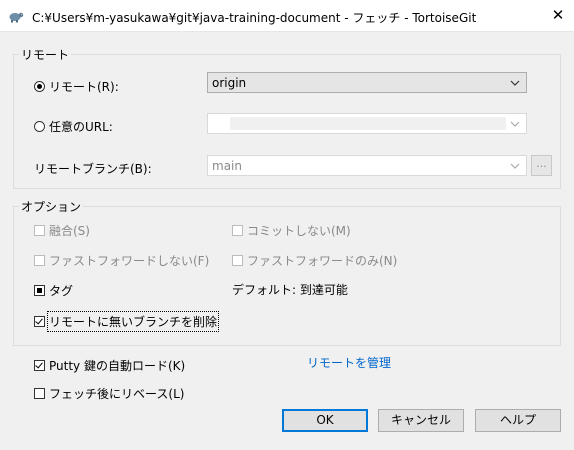 The width and height of the screenshot is (574, 450). What do you see at coordinates (349, 362) in the screenshot?
I see `manage-remotes-link: リモートを管理` at bounding box center [349, 362].